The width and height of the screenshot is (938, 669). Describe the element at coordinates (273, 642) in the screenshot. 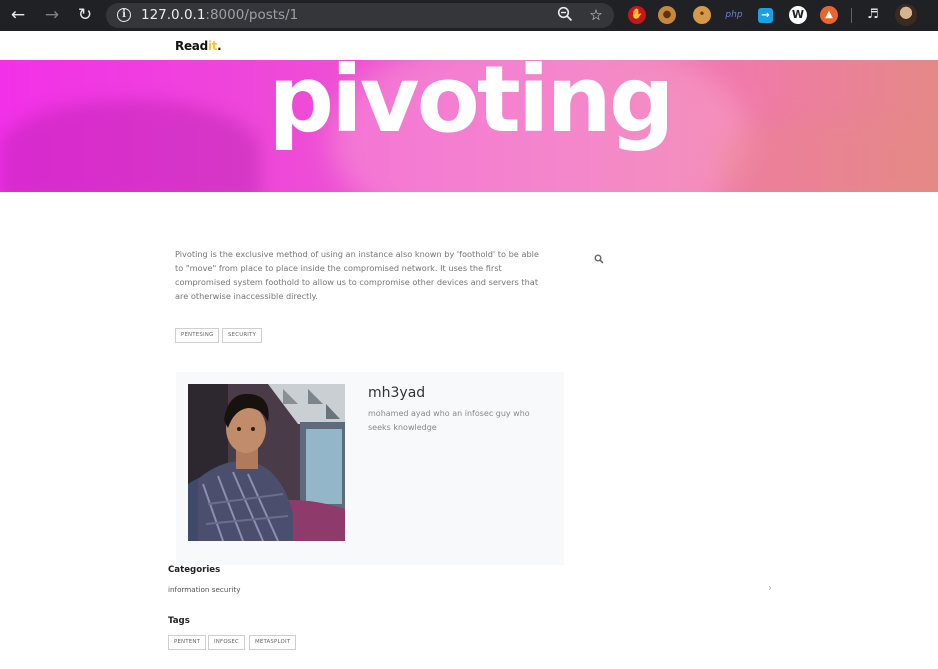

I see `sidebar-tag: METASPLOIT` at that location.